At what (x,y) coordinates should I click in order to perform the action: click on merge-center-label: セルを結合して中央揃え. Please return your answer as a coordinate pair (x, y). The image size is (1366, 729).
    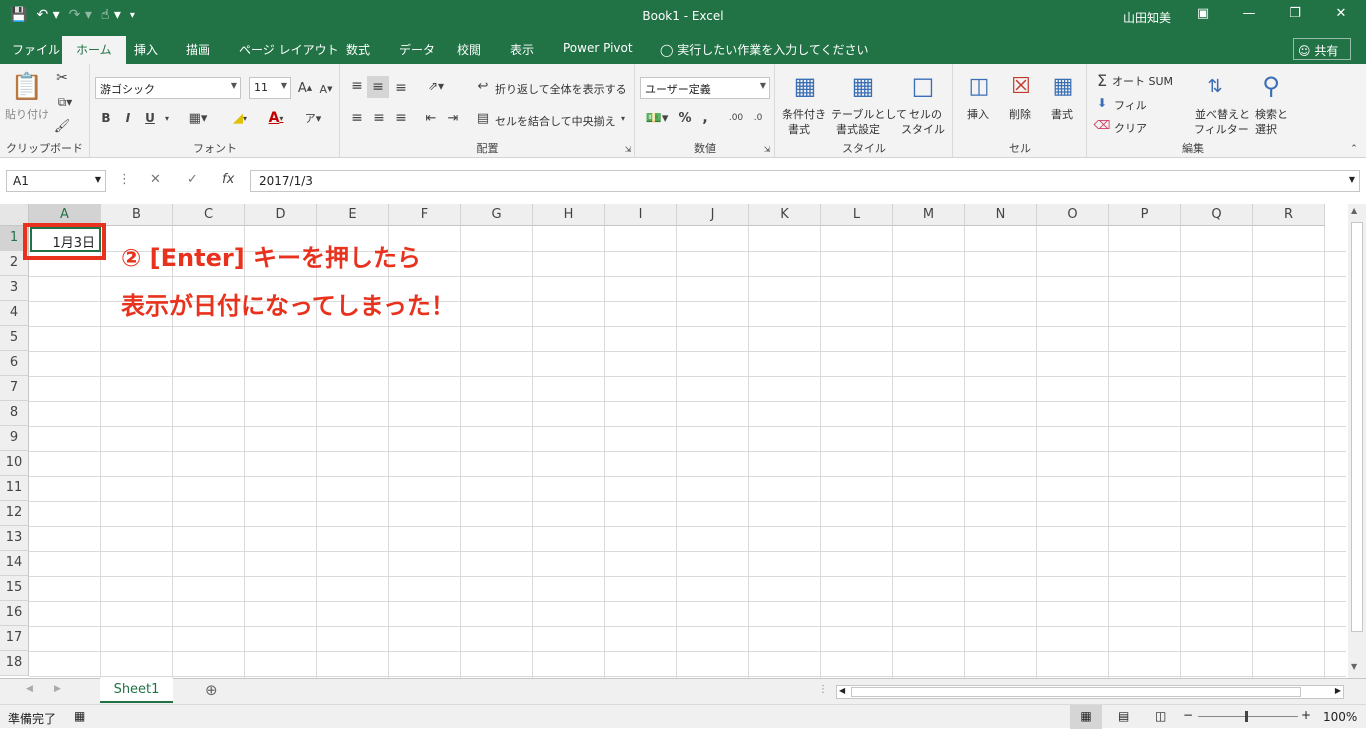
    Looking at the image, I should click on (555, 121).